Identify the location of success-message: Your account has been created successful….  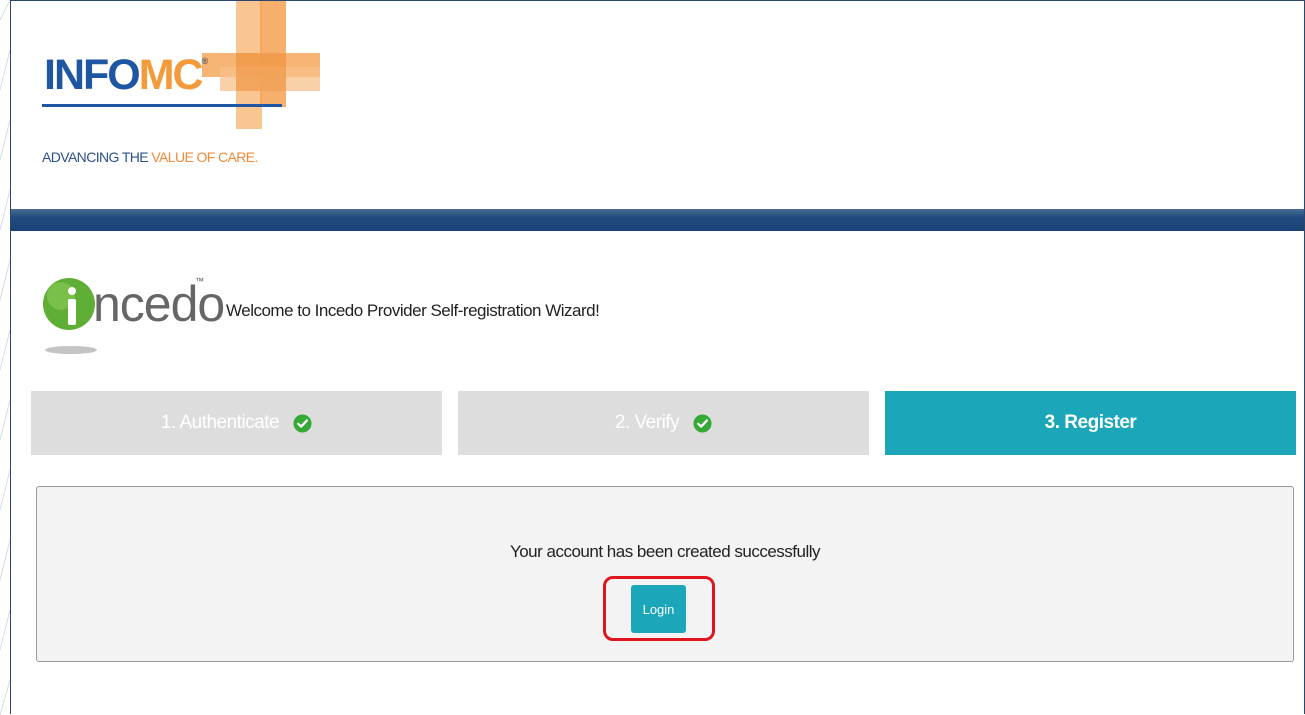
(665, 551).